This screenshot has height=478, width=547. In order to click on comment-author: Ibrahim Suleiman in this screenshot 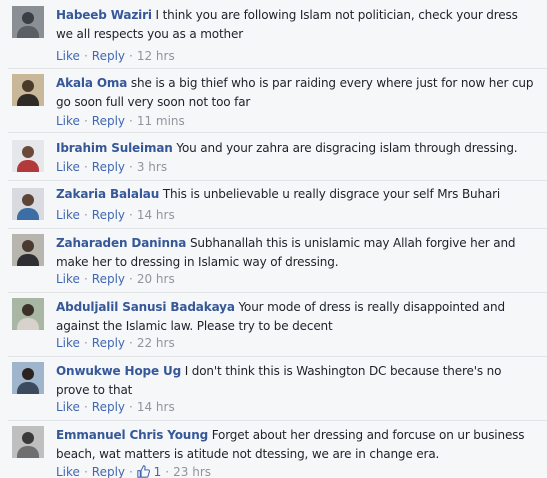, I will do `click(114, 148)`.